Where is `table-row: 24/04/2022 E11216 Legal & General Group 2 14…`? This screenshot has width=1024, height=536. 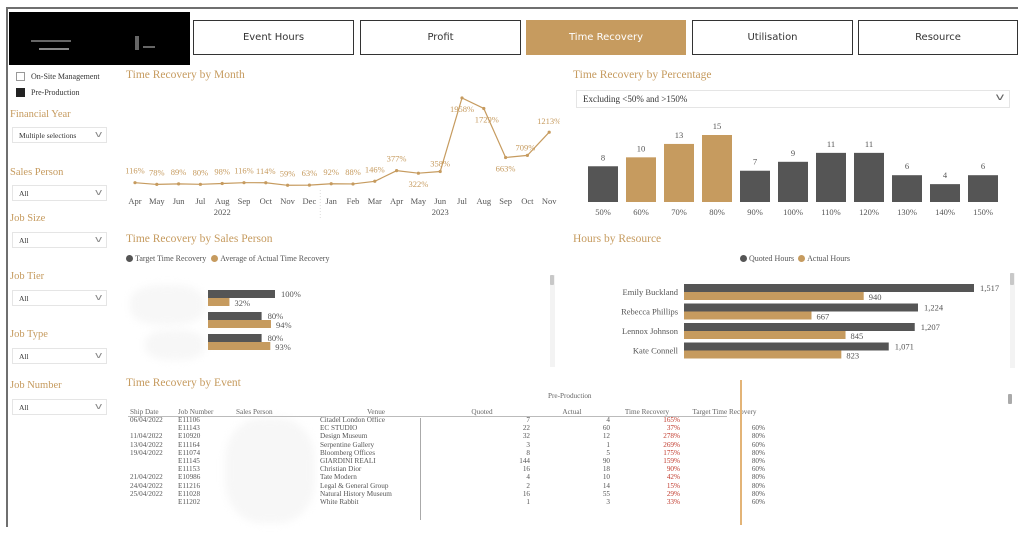 table-row: 24/04/2022 E11216 Legal & General Group 2 14… is located at coordinates (447, 486).